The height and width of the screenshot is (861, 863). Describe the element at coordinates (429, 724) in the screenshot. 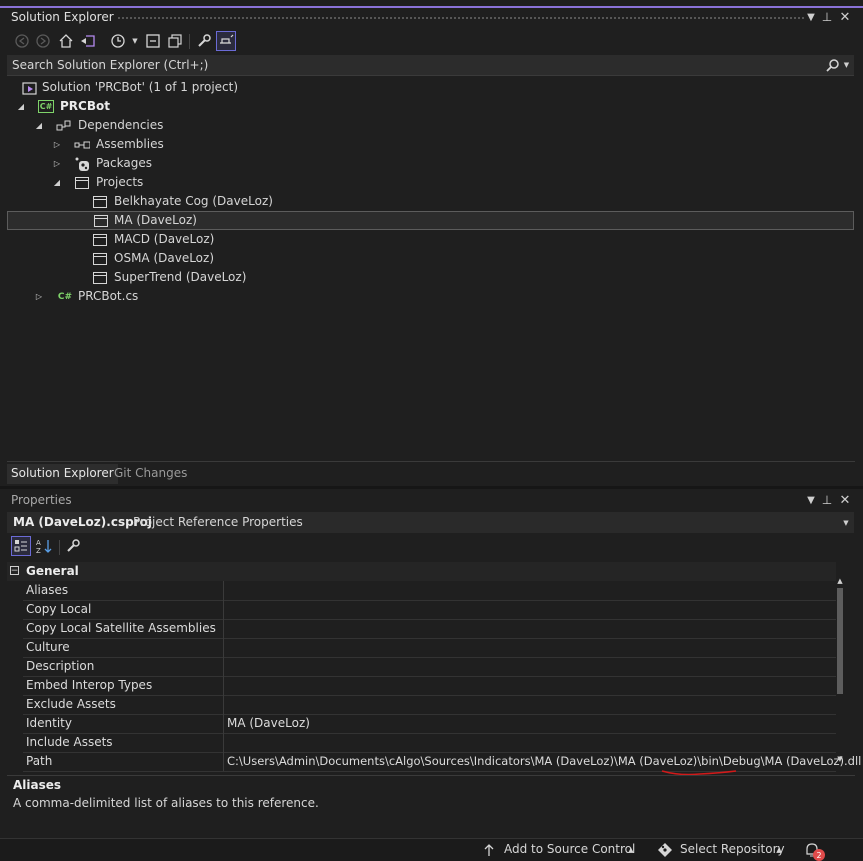

I see `property-row: Identity MA (DaveLoz)` at that location.